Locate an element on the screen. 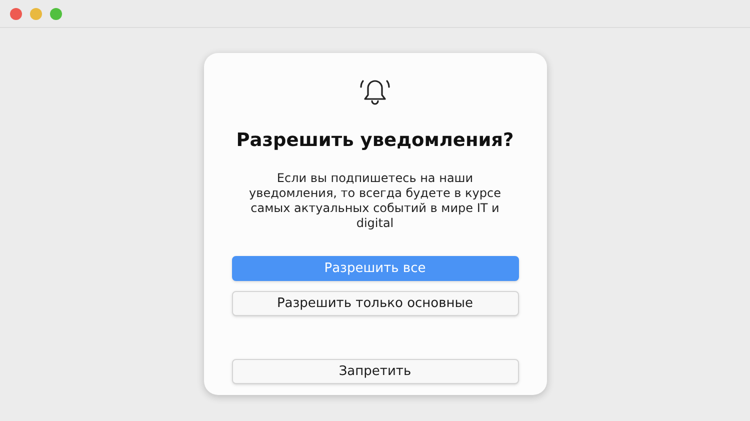 This screenshot has width=750, height=421. minimize-window-icon is located at coordinates (36, 14).